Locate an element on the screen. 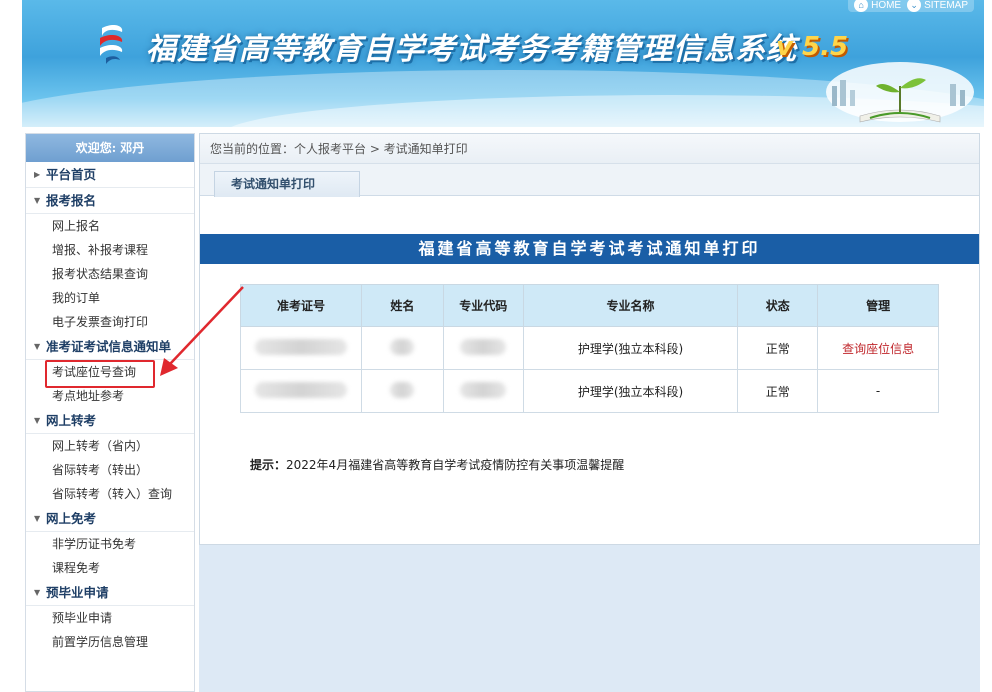 The width and height of the screenshot is (992, 692). sidebar-item-add-courses: 增报、补报考课程 is located at coordinates (110, 250).